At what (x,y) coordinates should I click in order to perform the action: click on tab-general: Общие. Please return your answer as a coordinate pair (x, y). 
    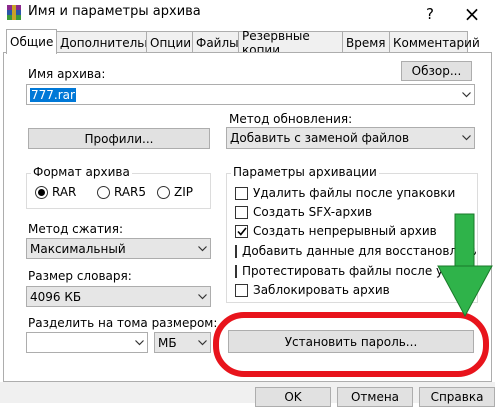
    Looking at the image, I should click on (31, 41).